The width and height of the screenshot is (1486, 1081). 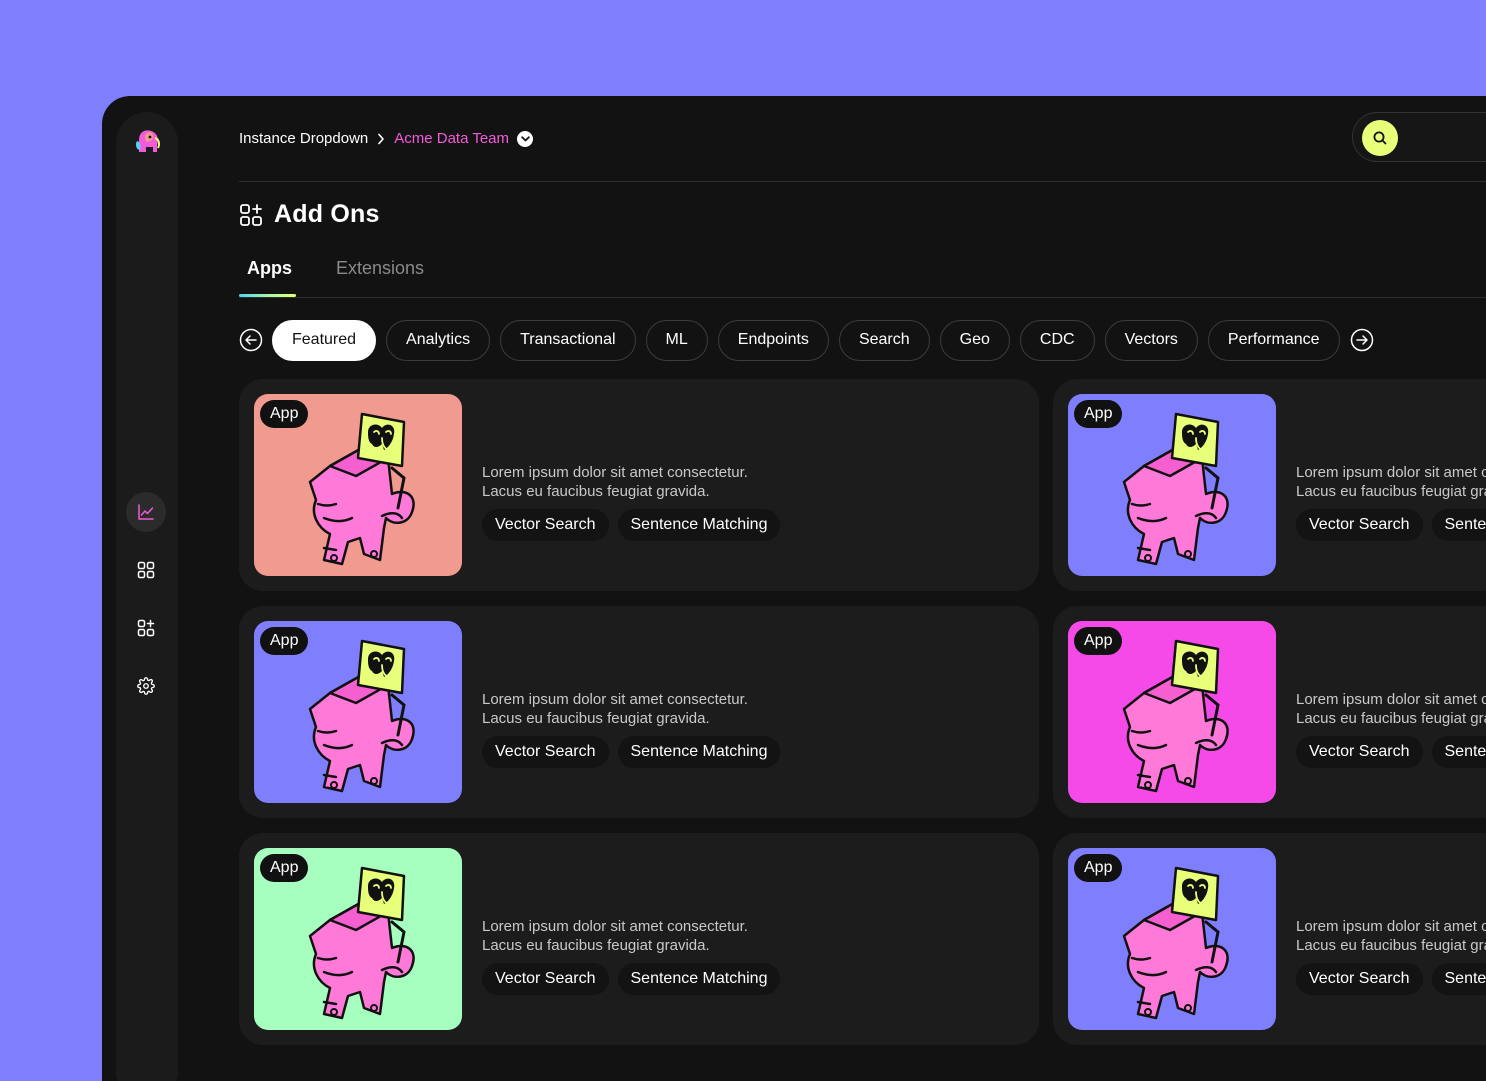 I want to click on settings-gear-icon, so click(x=146, y=686).